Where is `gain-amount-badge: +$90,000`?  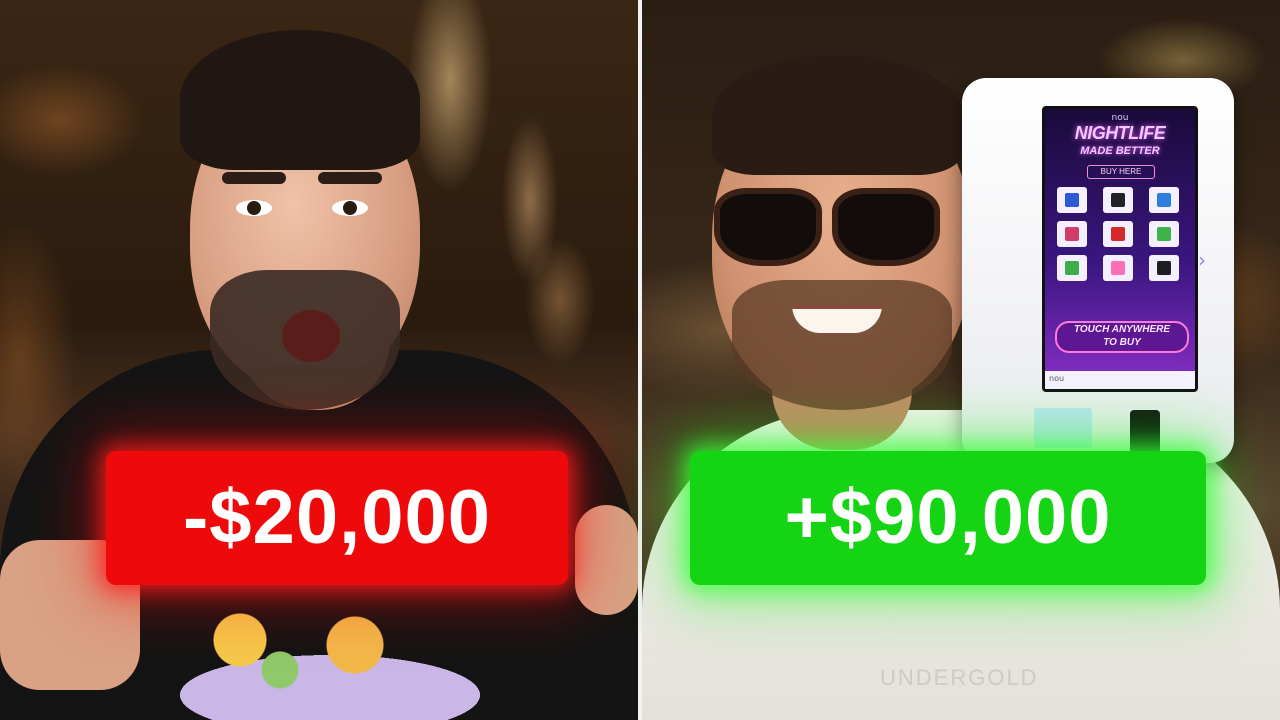
gain-amount-badge: +$90,000 is located at coordinates (948, 518).